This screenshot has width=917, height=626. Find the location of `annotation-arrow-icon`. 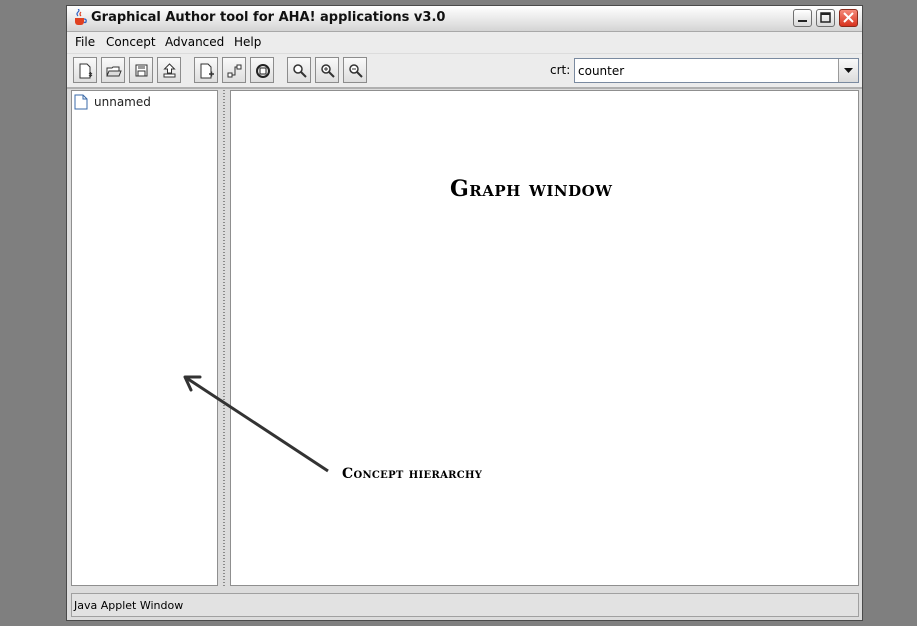

annotation-arrow-icon is located at coordinates (256, 424).